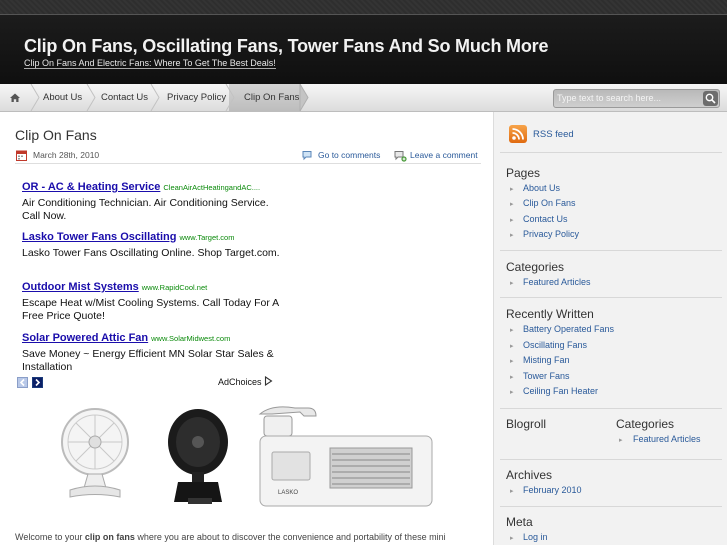  What do you see at coordinates (545, 219) in the screenshot?
I see `sidebar-page-contact-us: Contact Us` at bounding box center [545, 219].